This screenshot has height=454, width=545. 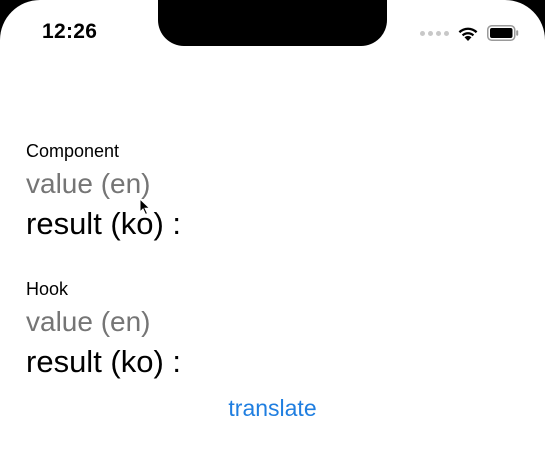 I want to click on wifi-icon, so click(x=468, y=34).